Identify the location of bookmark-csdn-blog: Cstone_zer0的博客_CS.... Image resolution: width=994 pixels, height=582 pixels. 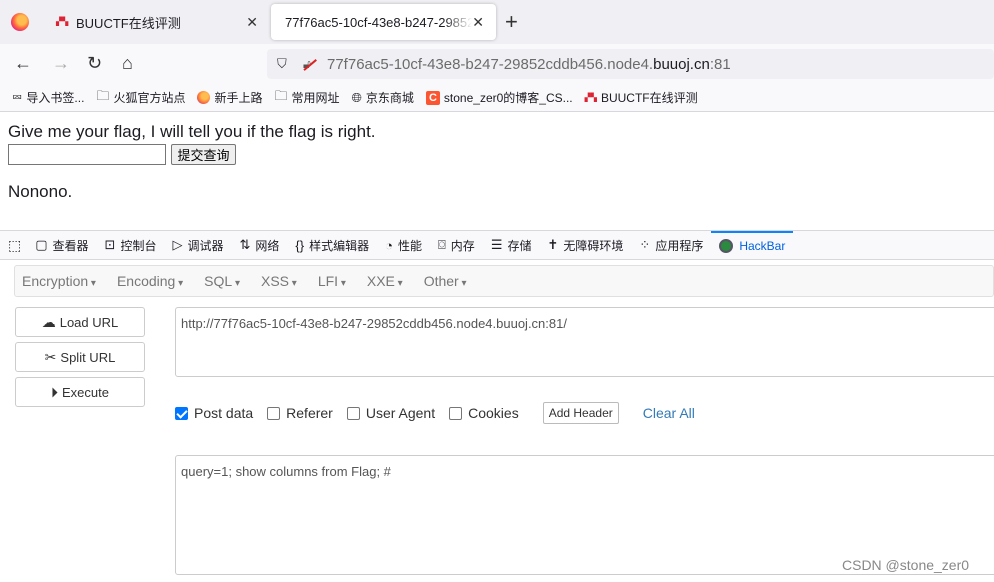
(499, 97).